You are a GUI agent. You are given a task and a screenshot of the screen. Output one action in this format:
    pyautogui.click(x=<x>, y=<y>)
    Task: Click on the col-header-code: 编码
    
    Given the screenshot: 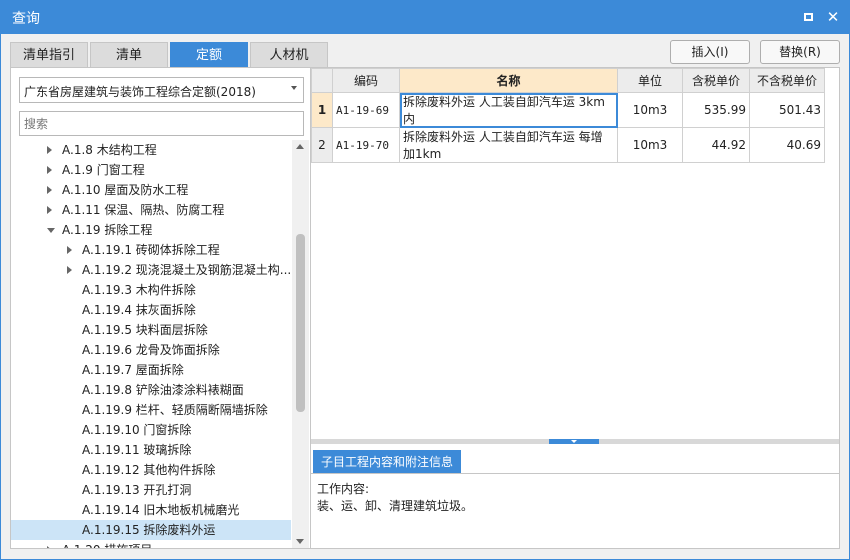 What is the action you would take?
    pyautogui.click(x=366, y=80)
    